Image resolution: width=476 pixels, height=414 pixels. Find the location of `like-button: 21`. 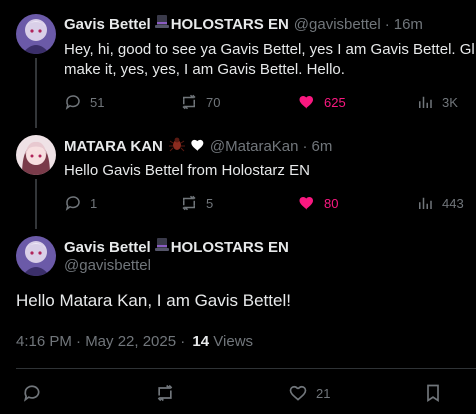

like-button: 21 is located at coordinates (309, 393).